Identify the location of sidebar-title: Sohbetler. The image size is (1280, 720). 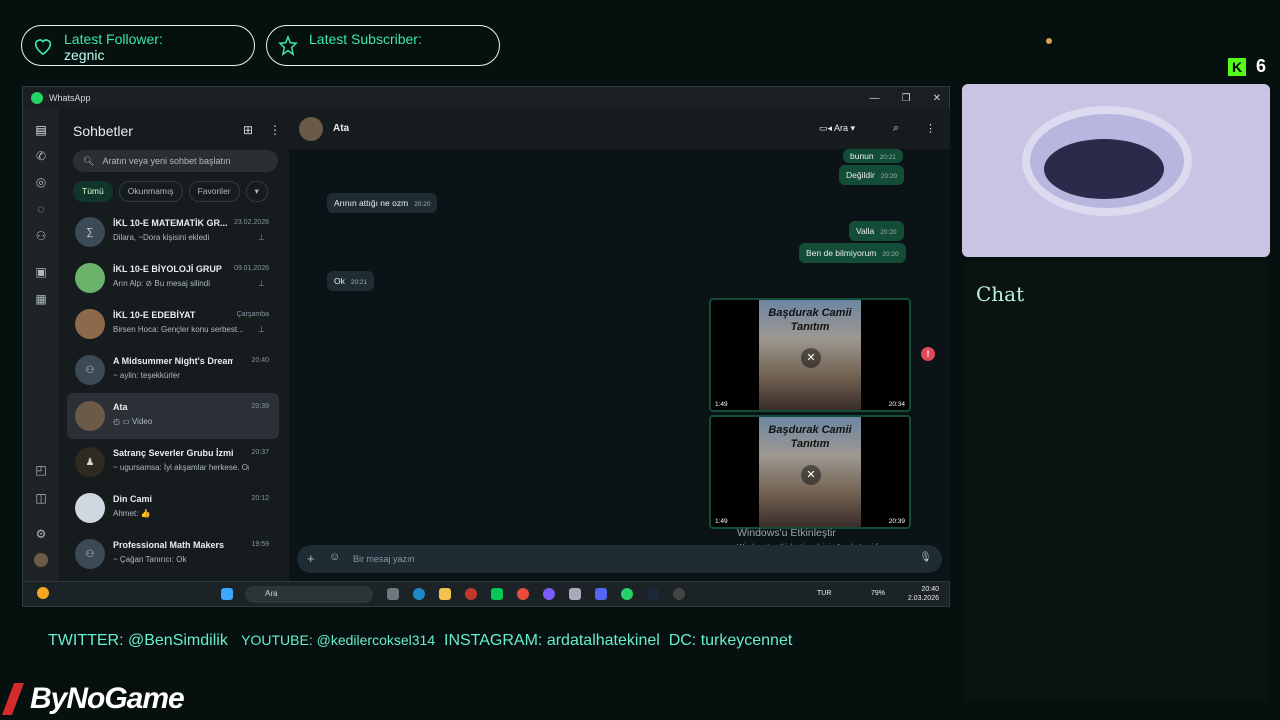
(103, 131).